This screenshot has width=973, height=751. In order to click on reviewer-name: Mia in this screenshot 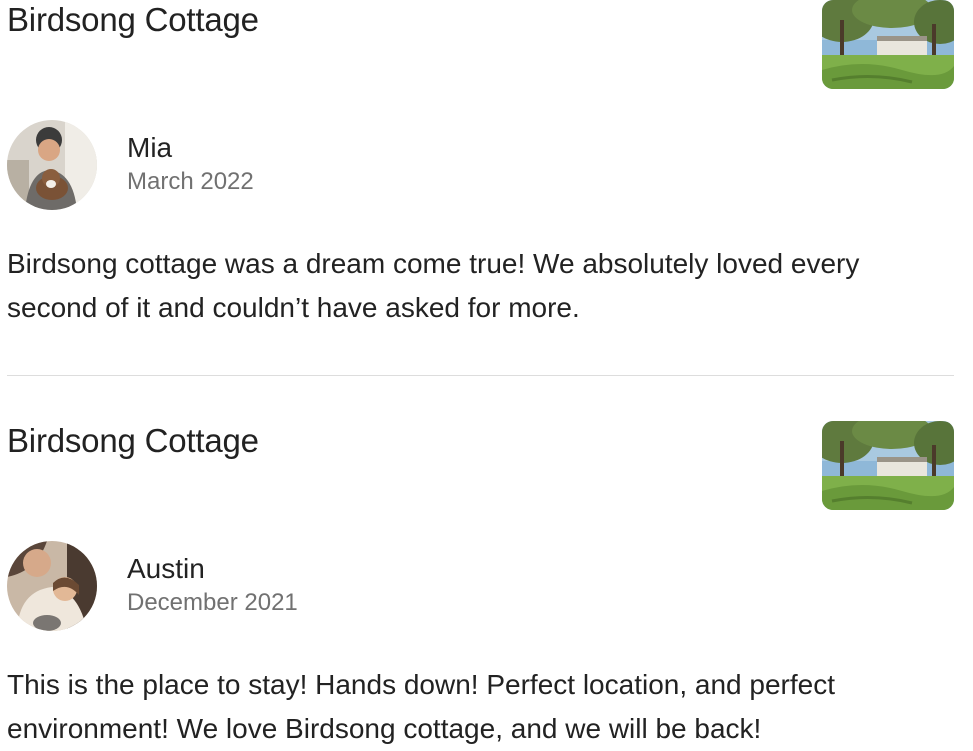, I will do `click(150, 147)`.